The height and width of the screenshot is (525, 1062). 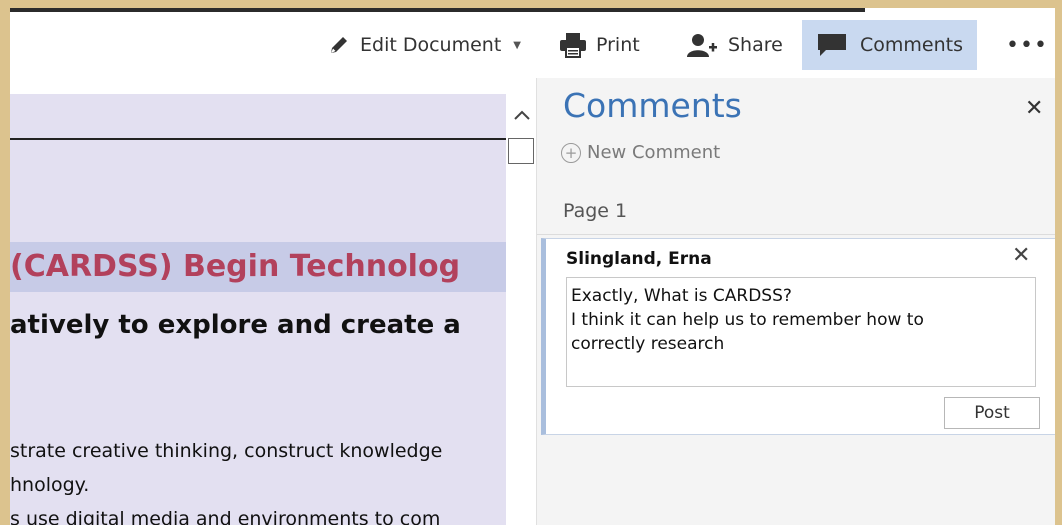 What do you see at coordinates (832, 45) in the screenshot?
I see `speech-bubble-icon` at bounding box center [832, 45].